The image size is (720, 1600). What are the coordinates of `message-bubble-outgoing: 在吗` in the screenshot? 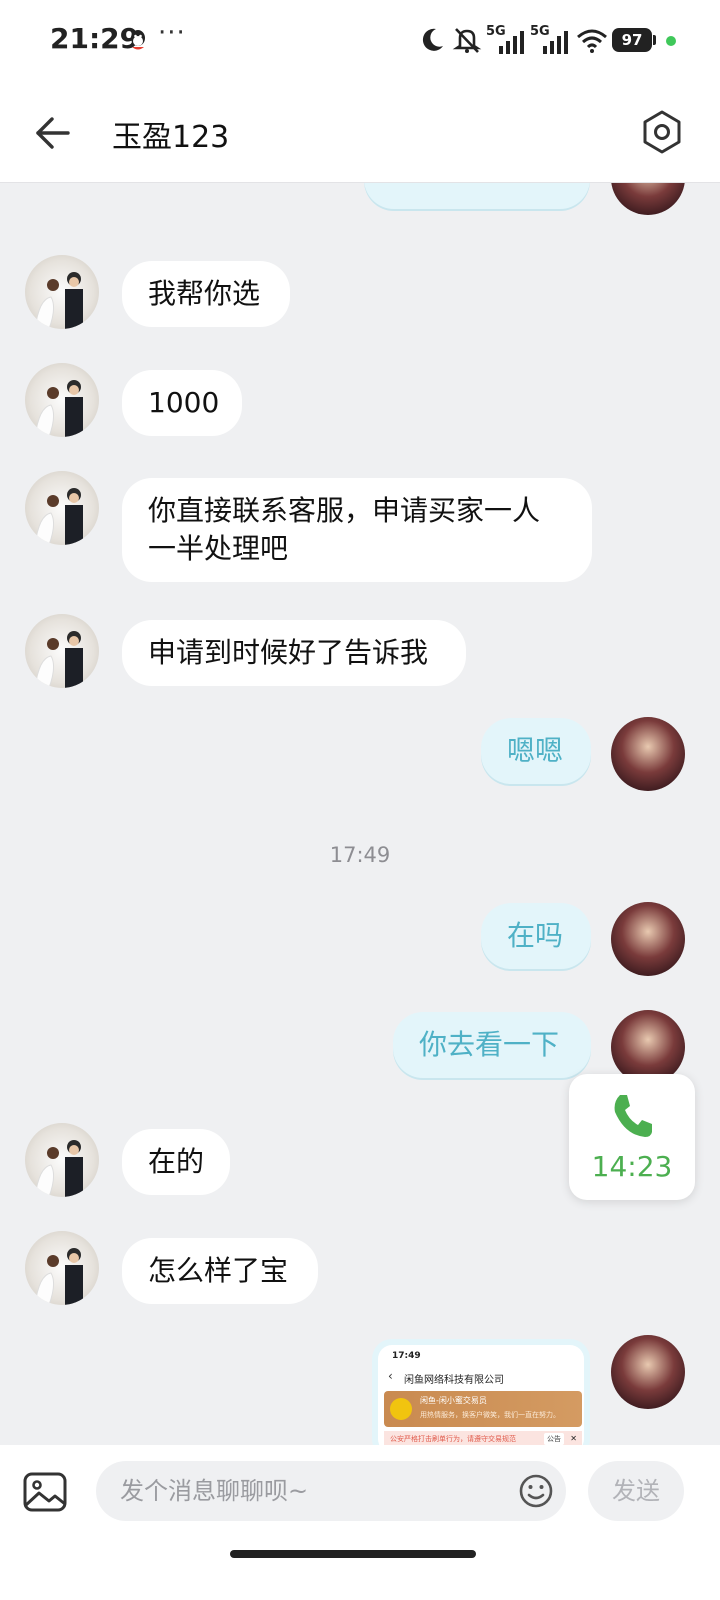 It's located at (536, 936).